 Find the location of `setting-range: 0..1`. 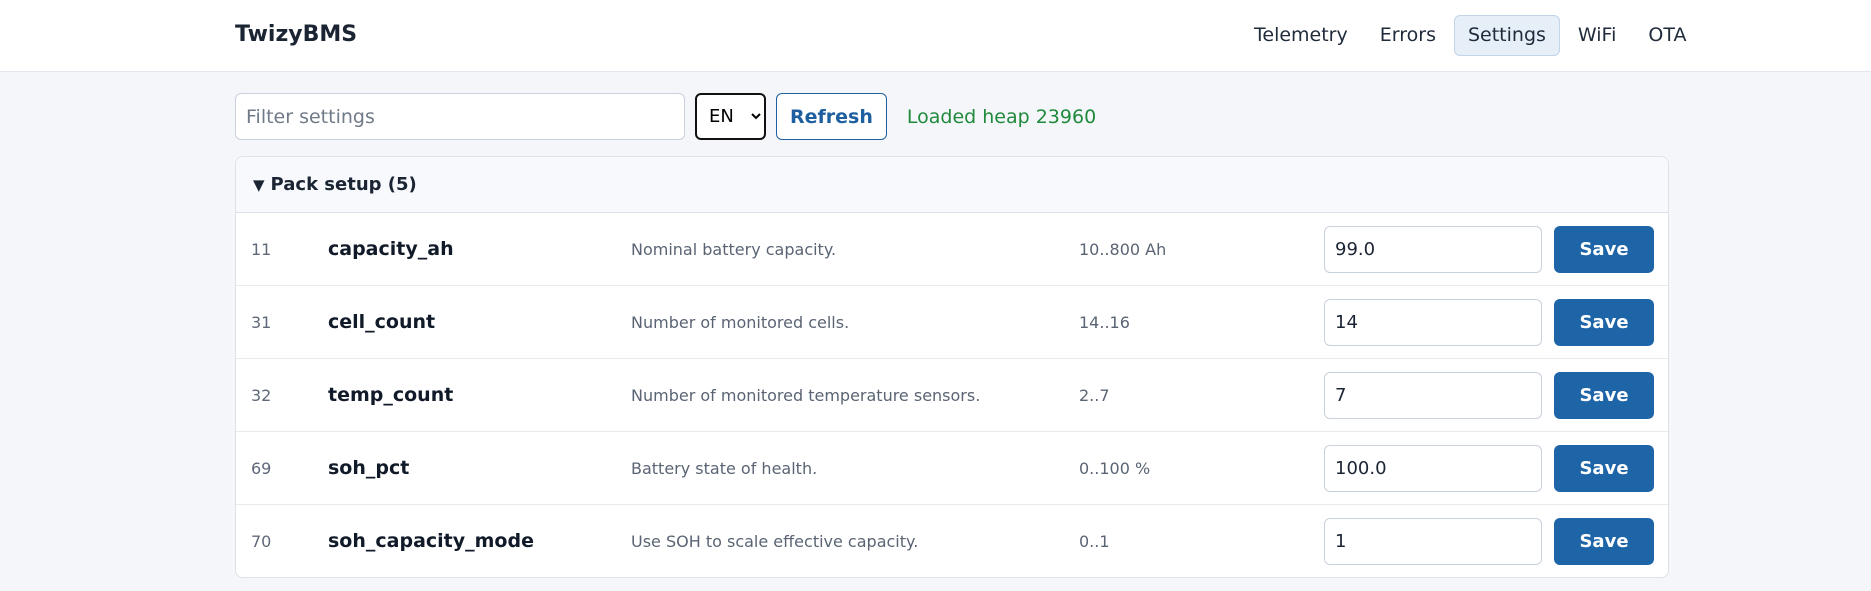

setting-range: 0..1 is located at coordinates (1094, 541).